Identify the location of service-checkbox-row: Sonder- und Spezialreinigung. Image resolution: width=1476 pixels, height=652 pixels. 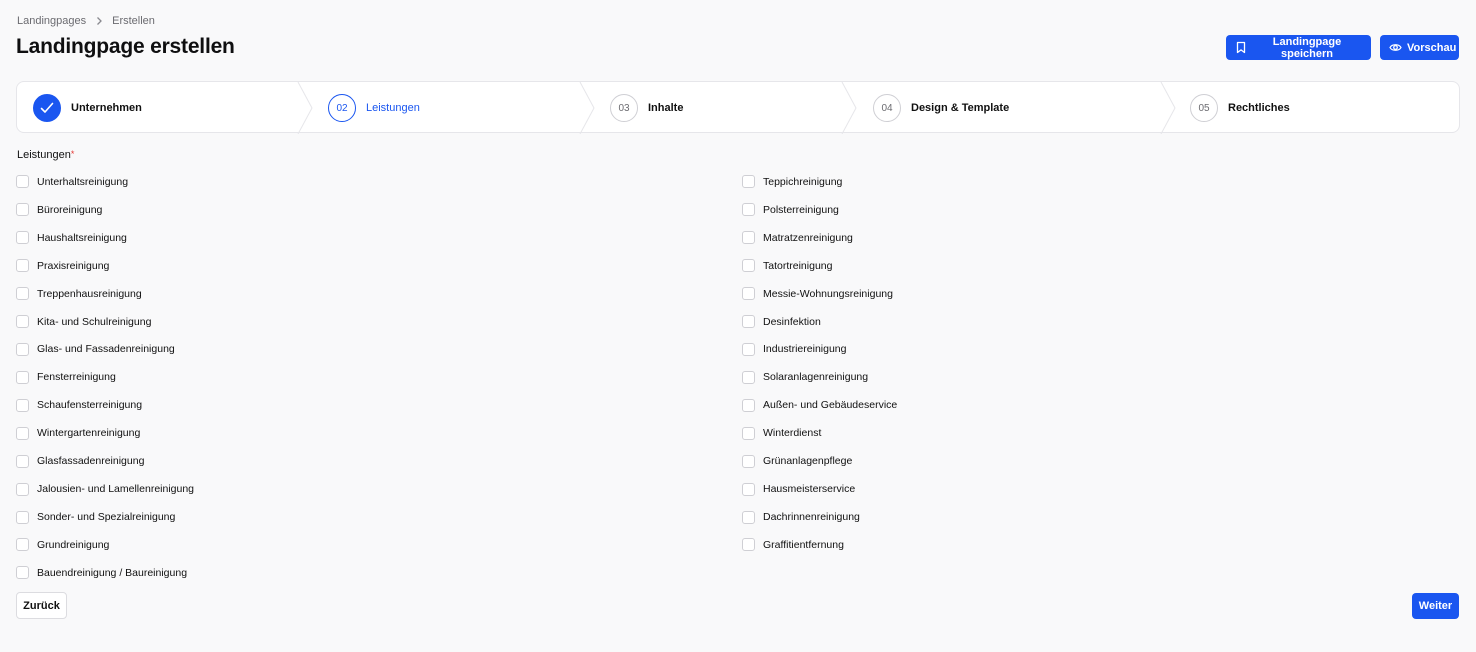
(105, 517).